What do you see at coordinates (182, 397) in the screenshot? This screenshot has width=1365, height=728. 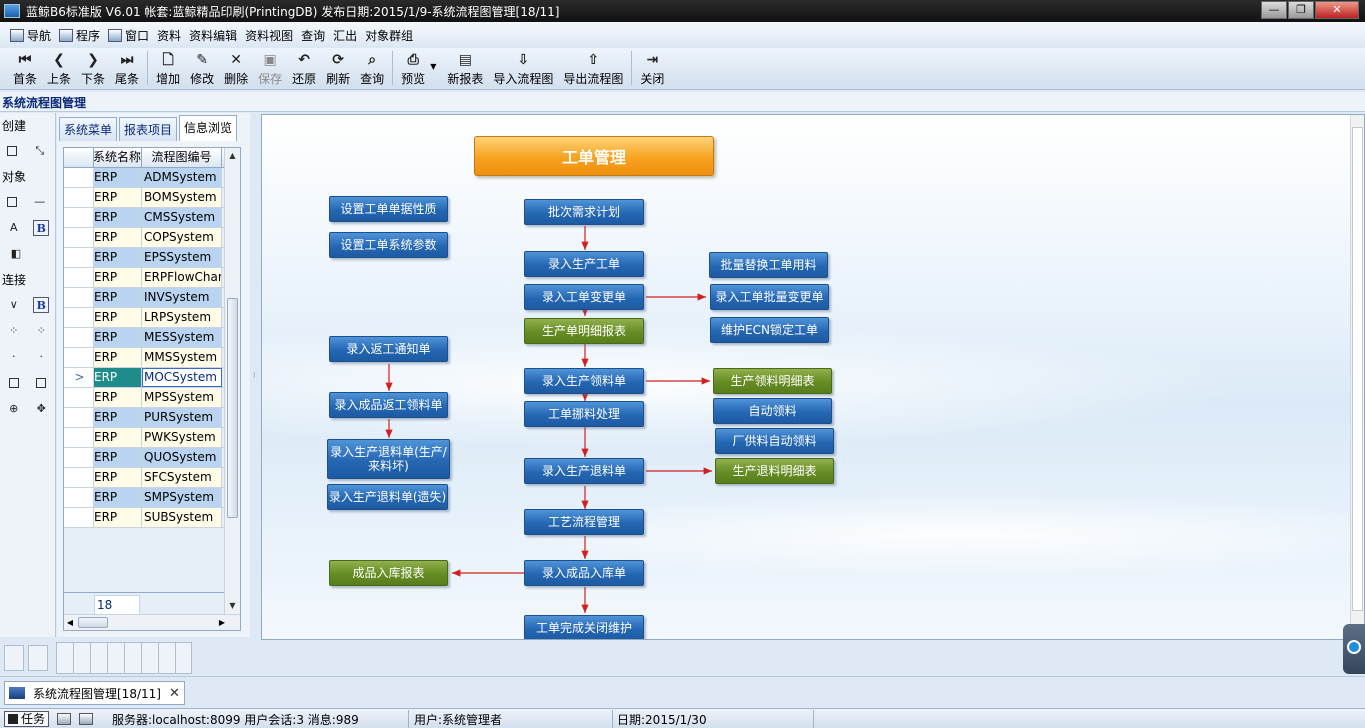 I see `cell-flowchart-code: MPSSystem` at bounding box center [182, 397].